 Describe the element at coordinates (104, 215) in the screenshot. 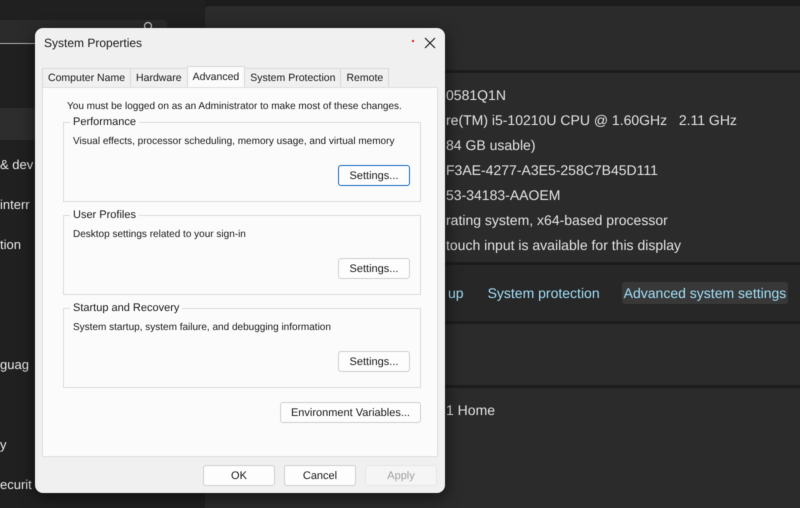

I see `group-title: User Profiles` at that location.